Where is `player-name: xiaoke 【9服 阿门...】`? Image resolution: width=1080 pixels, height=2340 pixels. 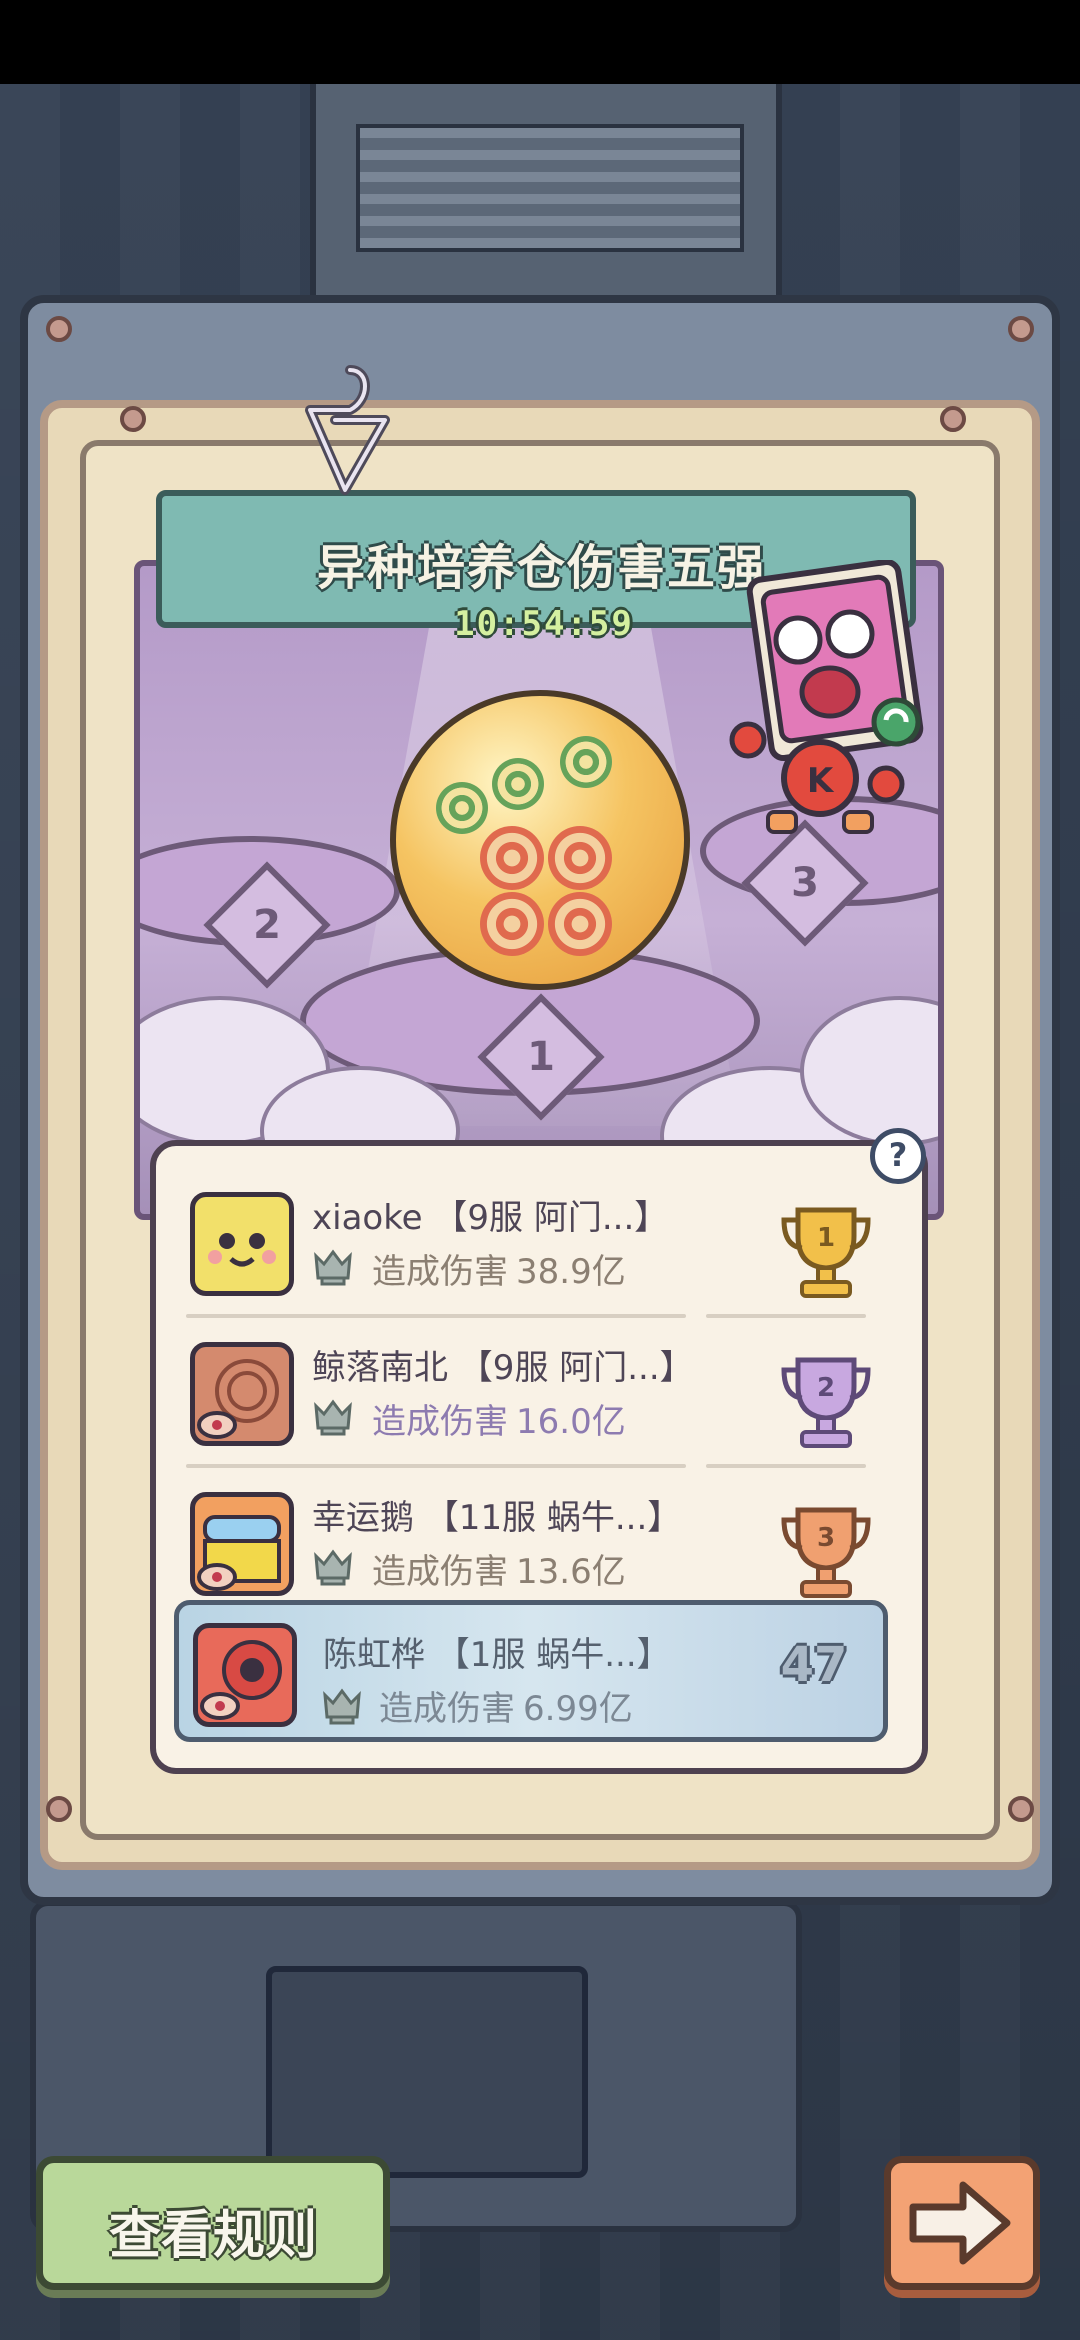 player-name: xiaoke 【9服 阿门...】 is located at coordinates (490, 1218).